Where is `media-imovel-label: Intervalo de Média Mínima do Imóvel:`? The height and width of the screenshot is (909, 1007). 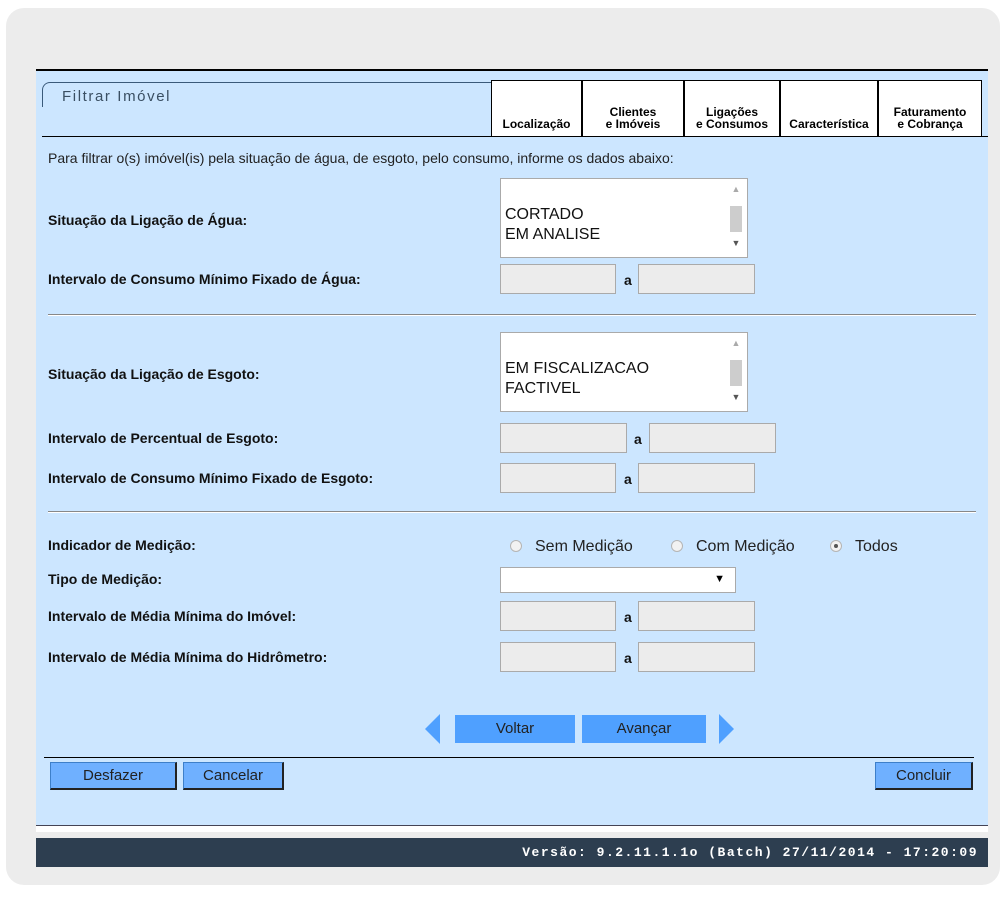
media-imovel-label: Intervalo de Média Mínima do Imóvel: is located at coordinates (172, 616).